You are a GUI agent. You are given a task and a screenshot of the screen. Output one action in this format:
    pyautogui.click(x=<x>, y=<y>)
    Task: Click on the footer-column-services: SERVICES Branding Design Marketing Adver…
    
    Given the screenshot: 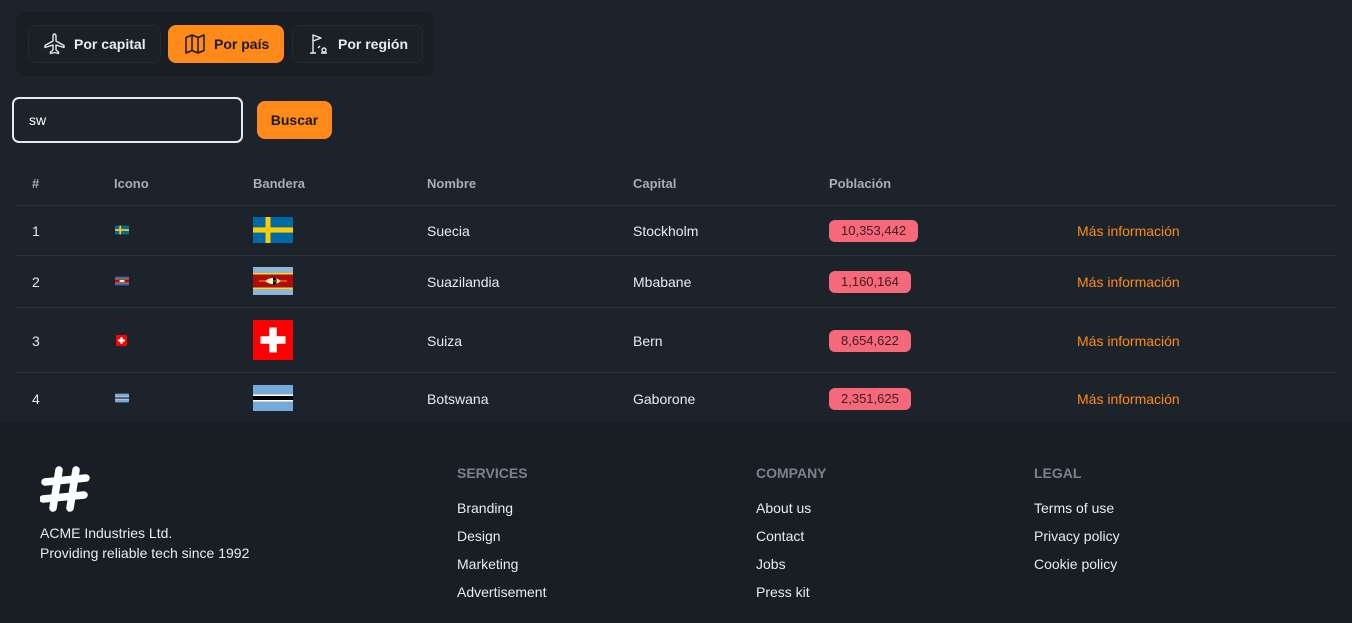 What is the action you would take?
    pyautogui.click(x=501, y=538)
    